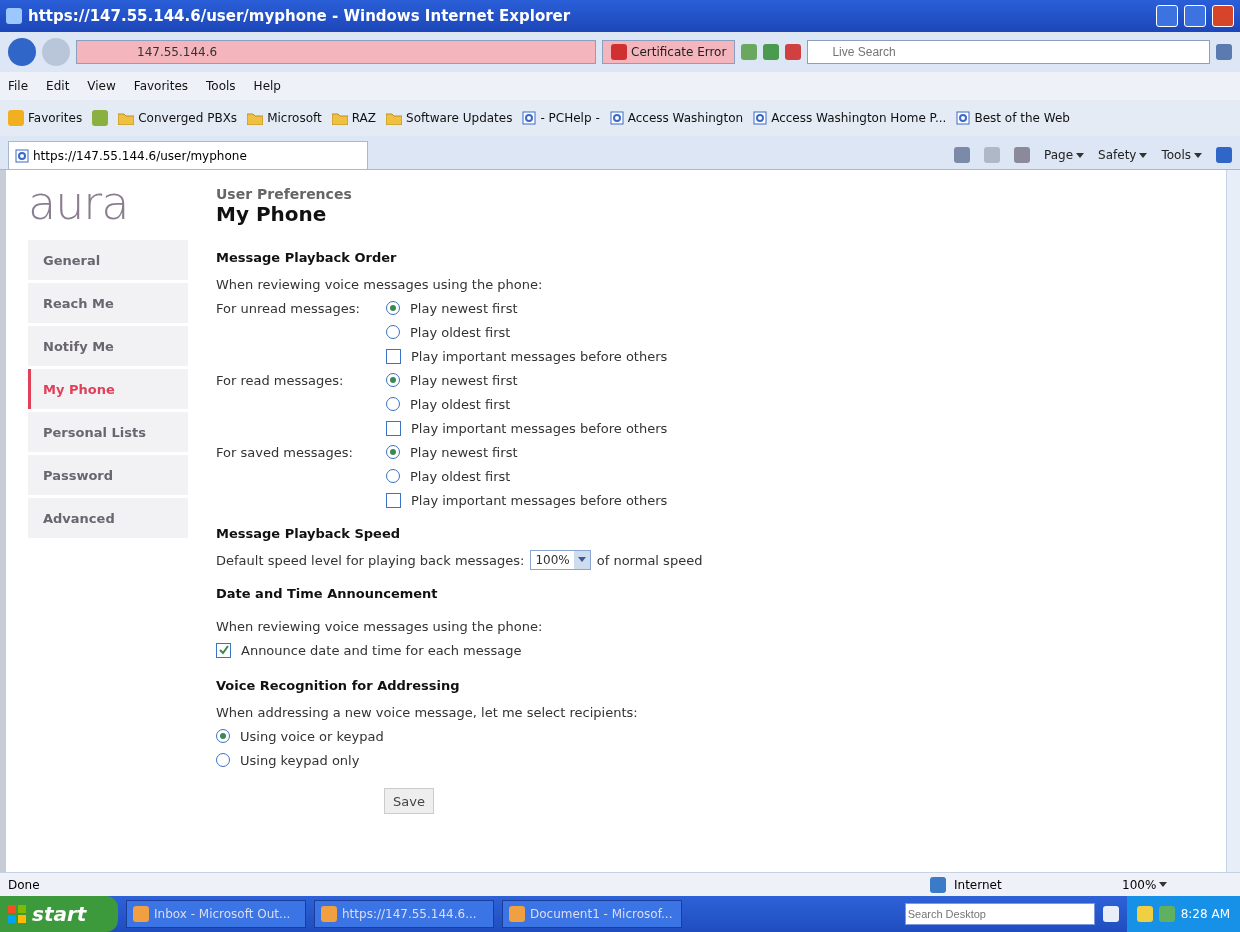 Image resolution: width=1240 pixels, height=932 pixels. I want to click on group-label: For saved messages:, so click(284, 452).